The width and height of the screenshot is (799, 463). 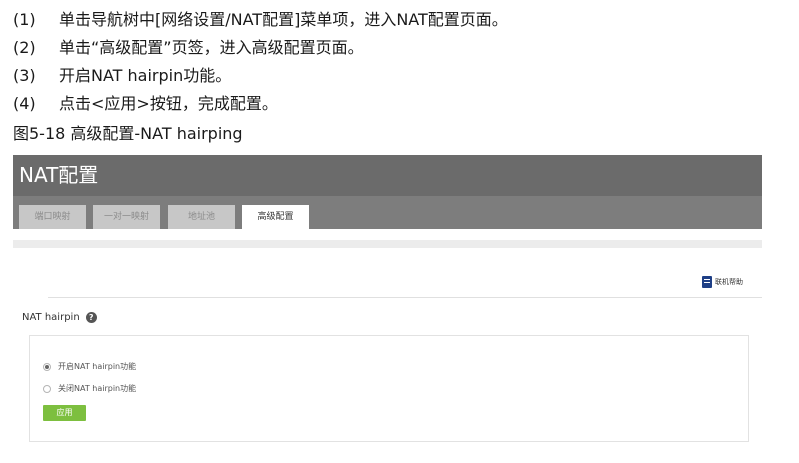 What do you see at coordinates (283, 19) in the screenshot?
I see `step-text: 单击导航树中[网络设置/NAT配置]菜单项，进入NAT配置页面。` at bounding box center [283, 19].